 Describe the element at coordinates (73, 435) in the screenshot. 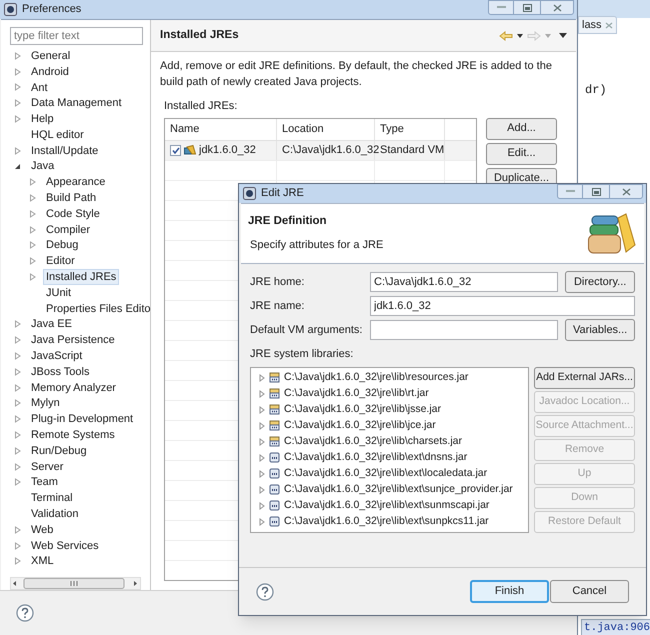

I see `tree-item: Remote Systems` at that location.